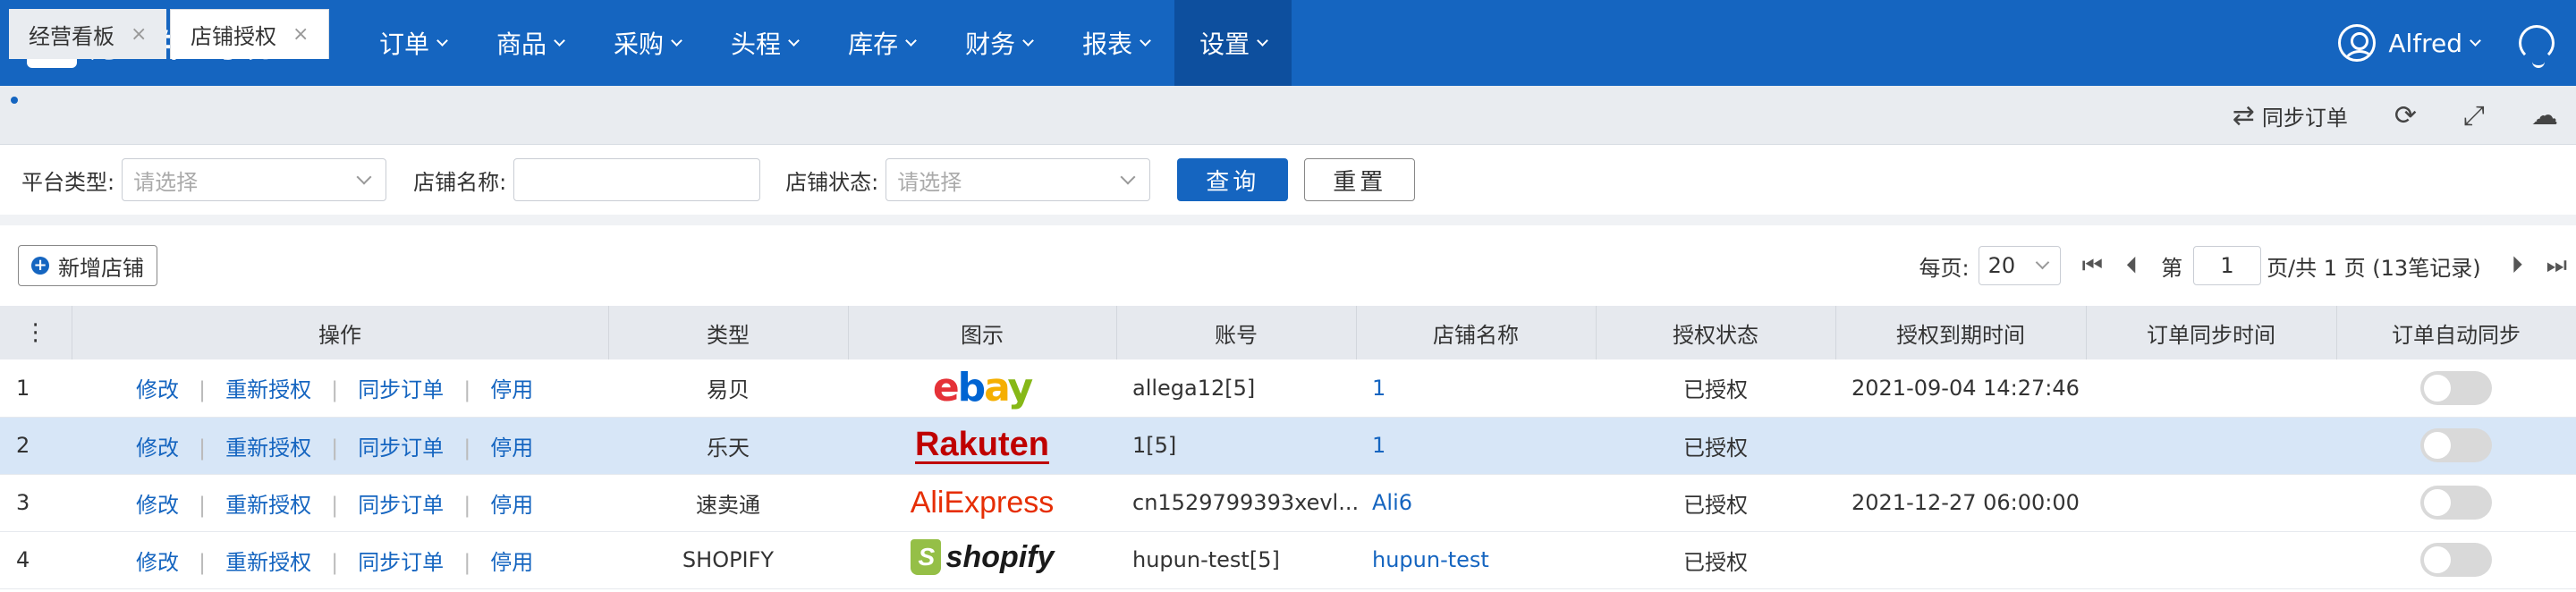  I want to click on header-actions: 操作, so click(340, 332).